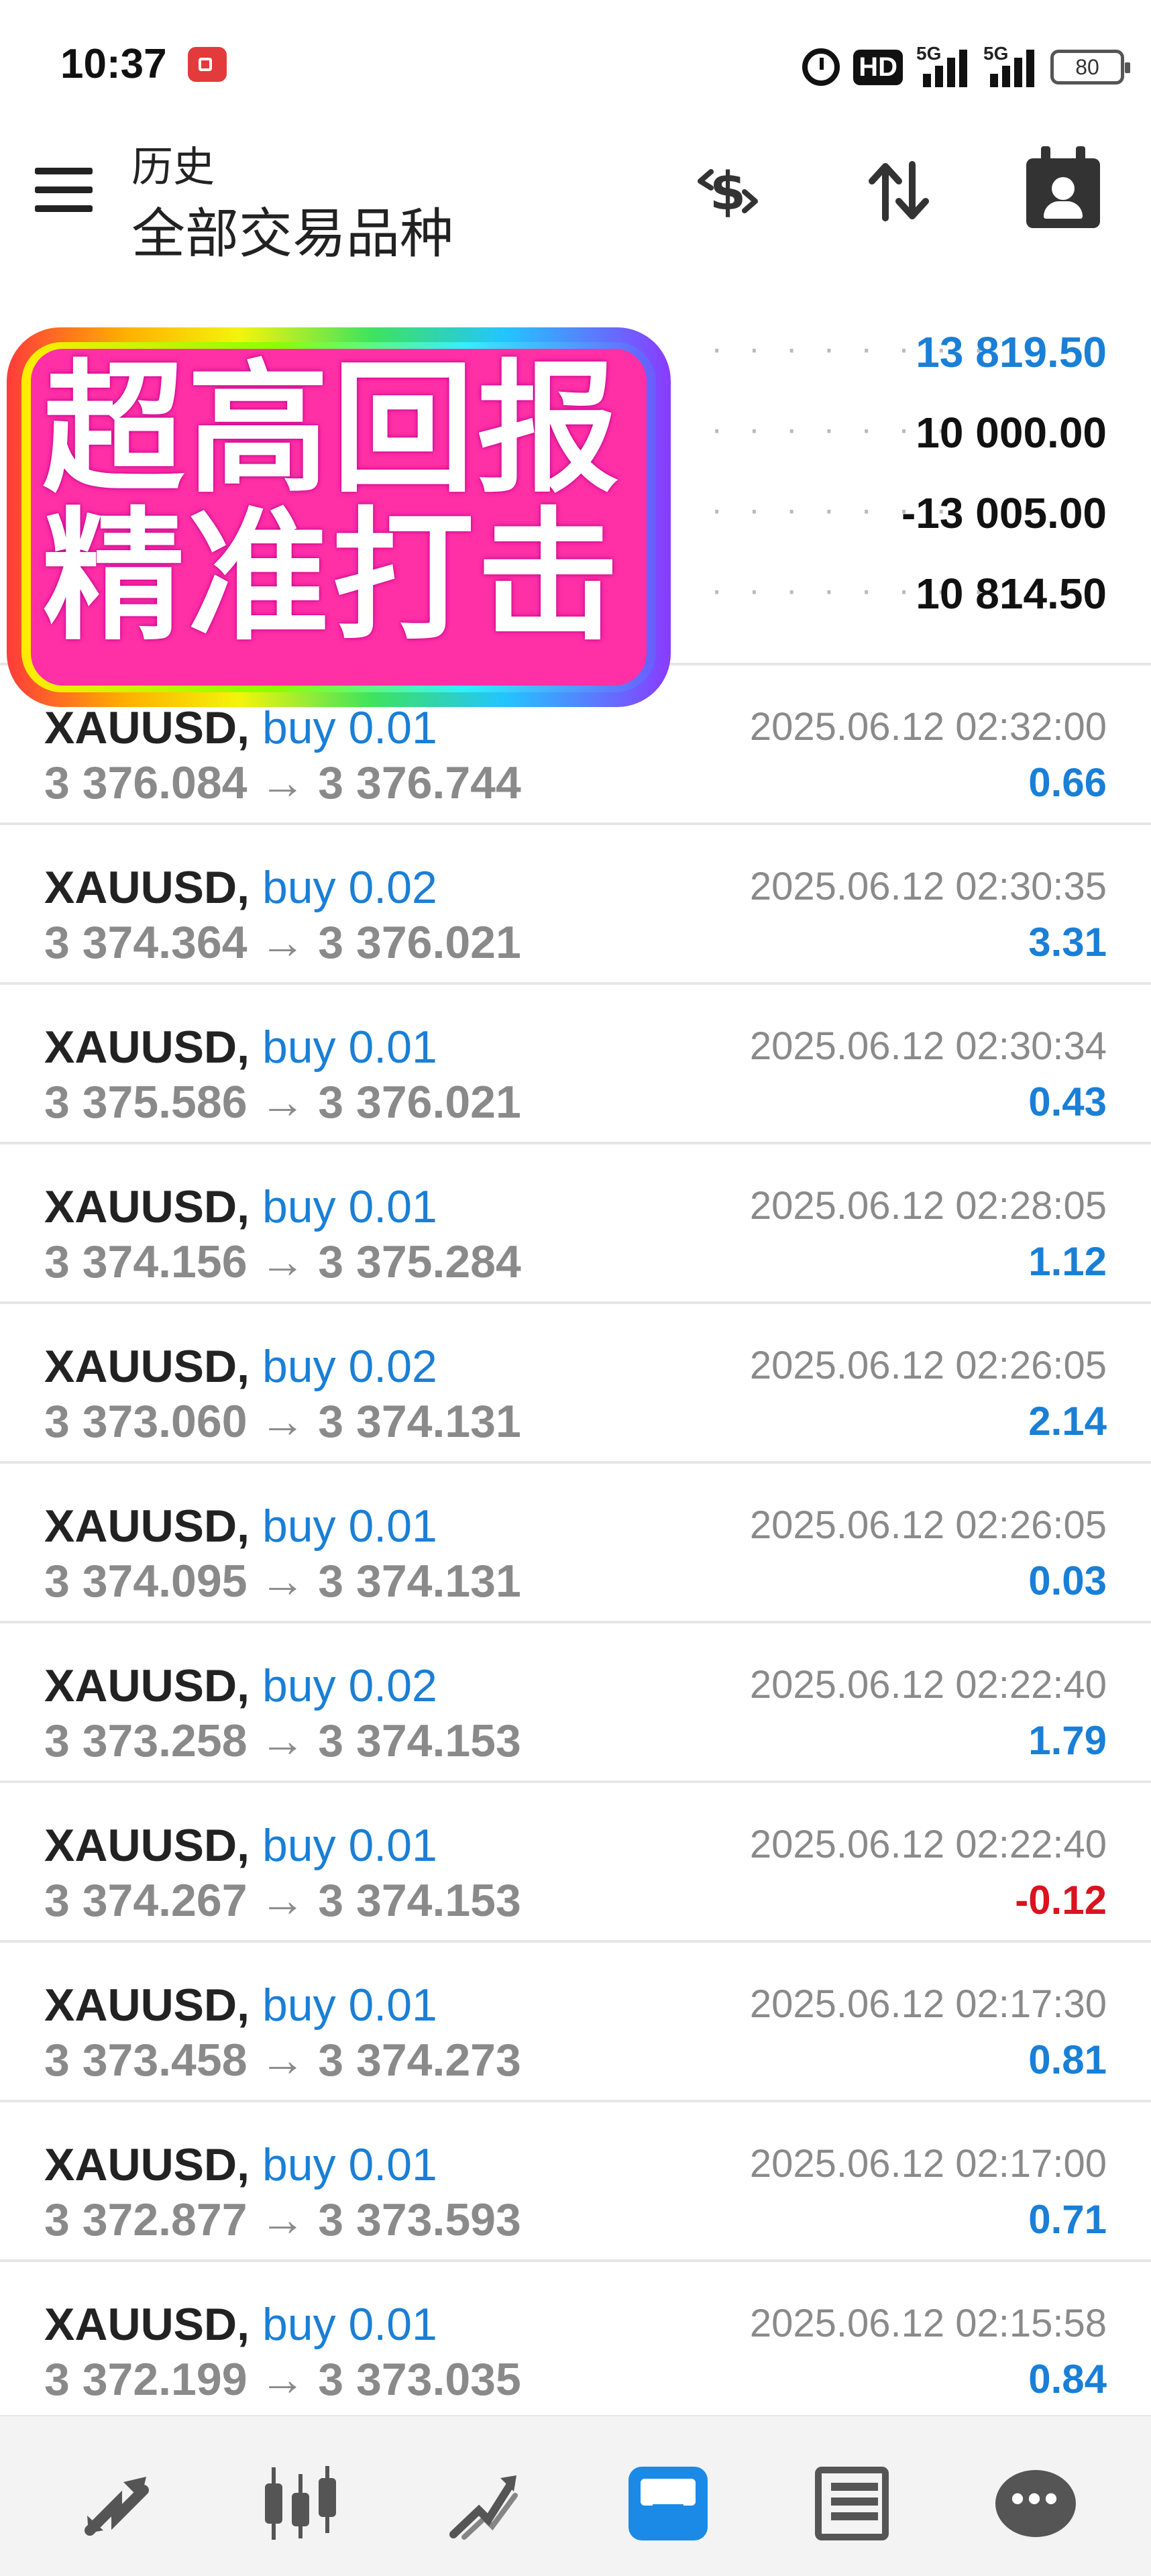 This screenshot has height=2576, width=1151. What do you see at coordinates (1067, 782) in the screenshot?
I see `trade-profit: 0.66` at bounding box center [1067, 782].